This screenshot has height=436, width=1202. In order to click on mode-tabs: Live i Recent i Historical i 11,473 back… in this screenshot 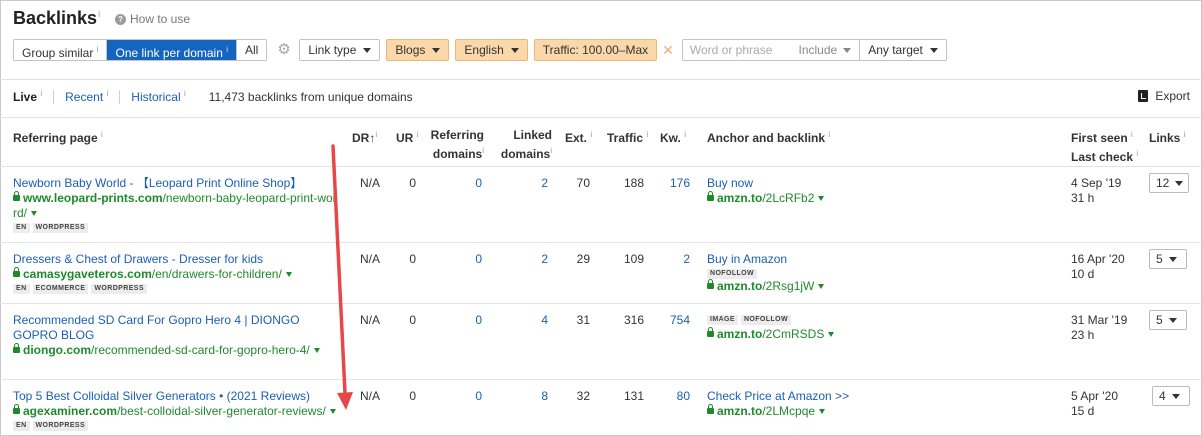, I will do `click(213, 96)`.